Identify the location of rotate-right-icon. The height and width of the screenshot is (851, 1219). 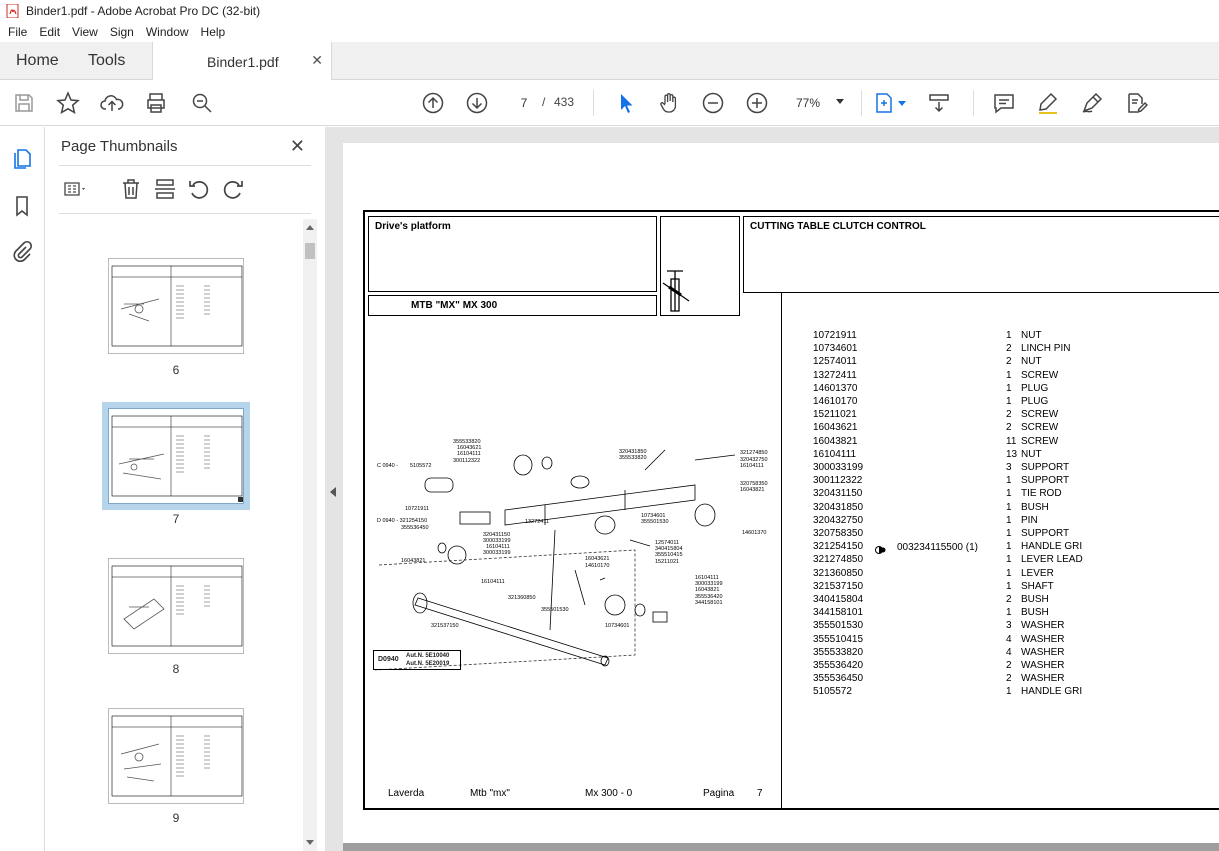
(233, 189).